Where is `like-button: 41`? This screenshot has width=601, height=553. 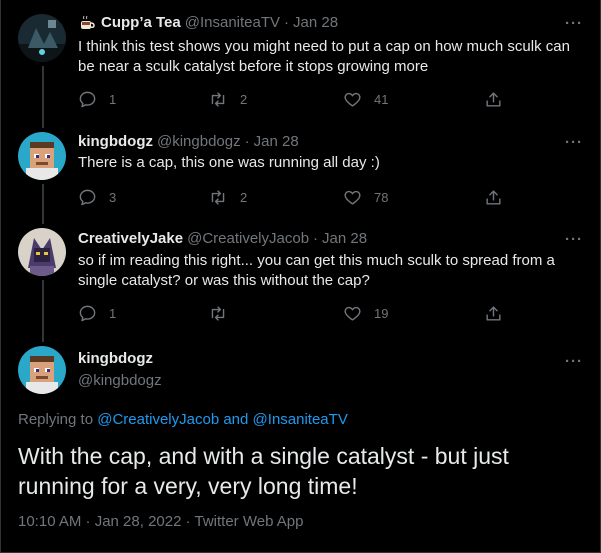
like-button: 41 is located at coordinates (365, 99).